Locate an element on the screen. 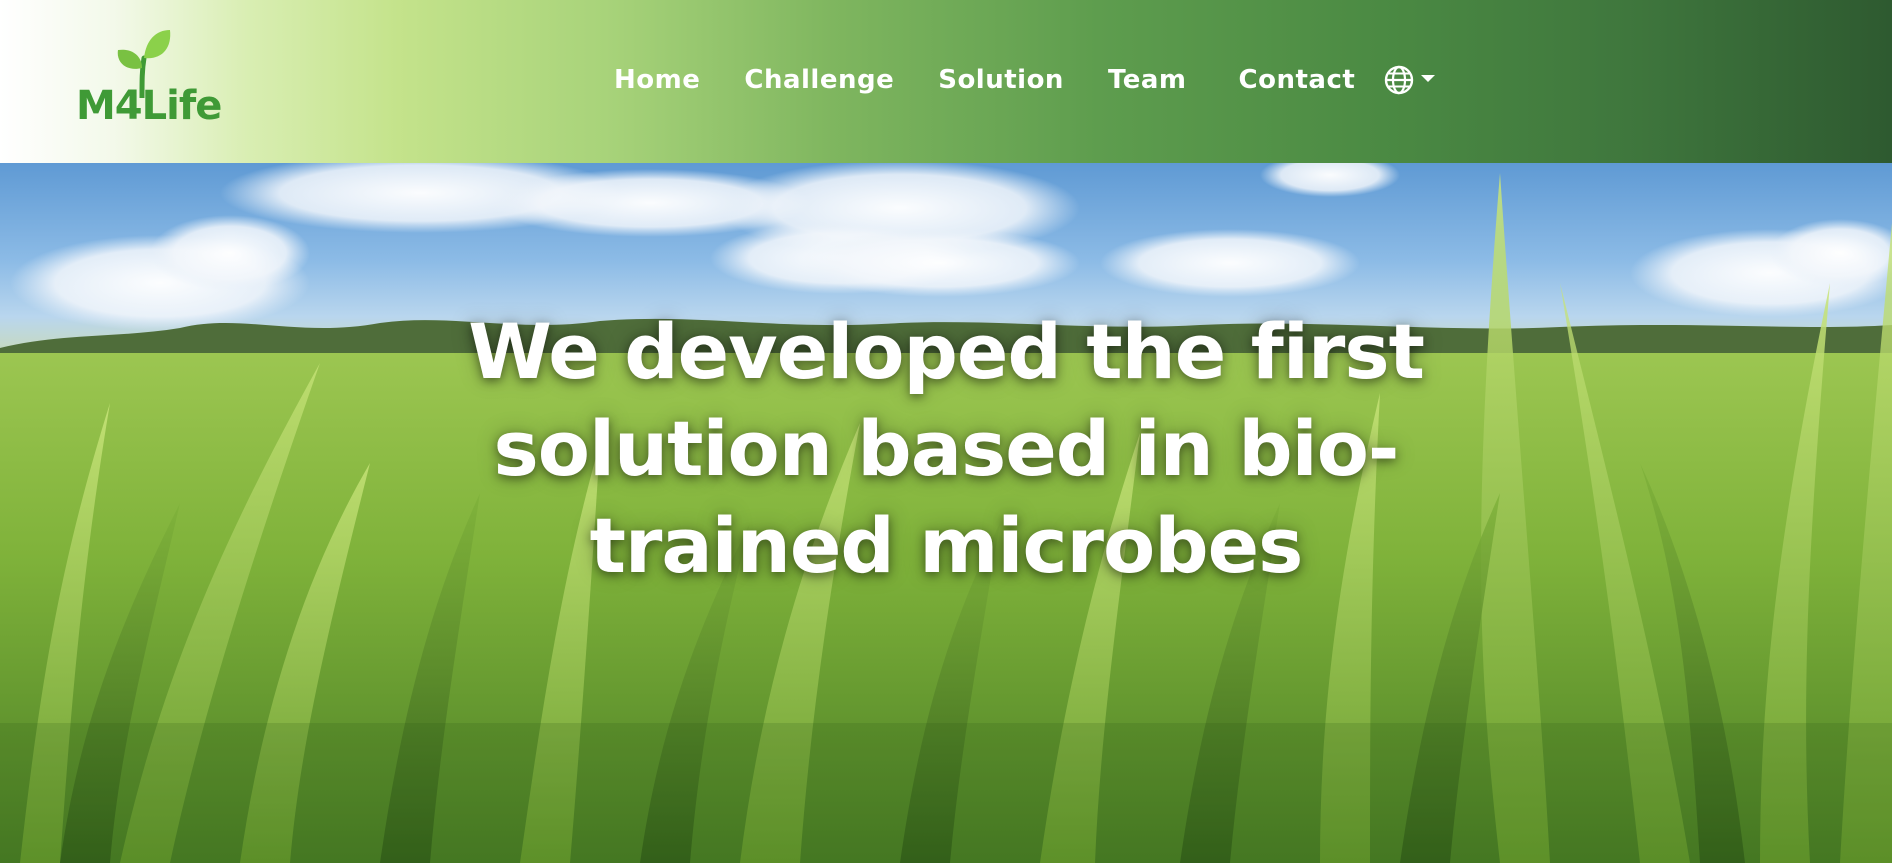 The height and width of the screenshot is (863, 1892). language-dropdown is located at coordinates (1409, 80).